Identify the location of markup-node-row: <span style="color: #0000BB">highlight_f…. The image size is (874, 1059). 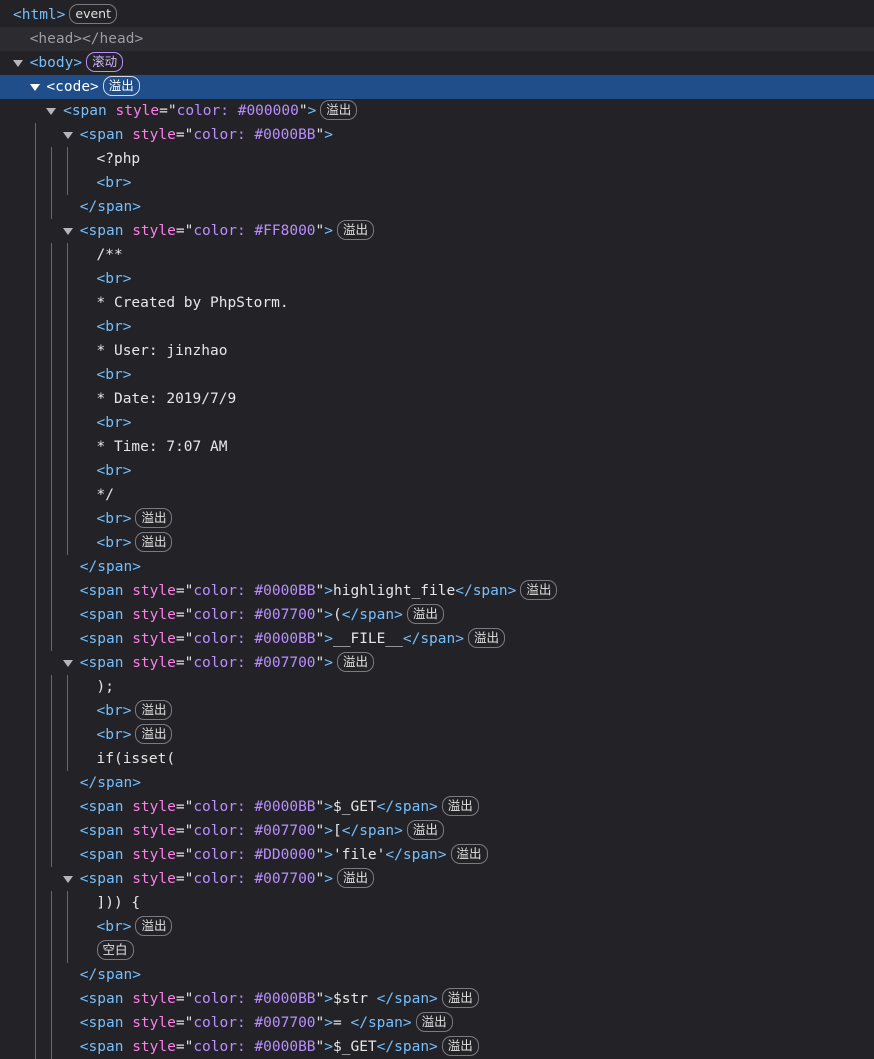
(437, 591).